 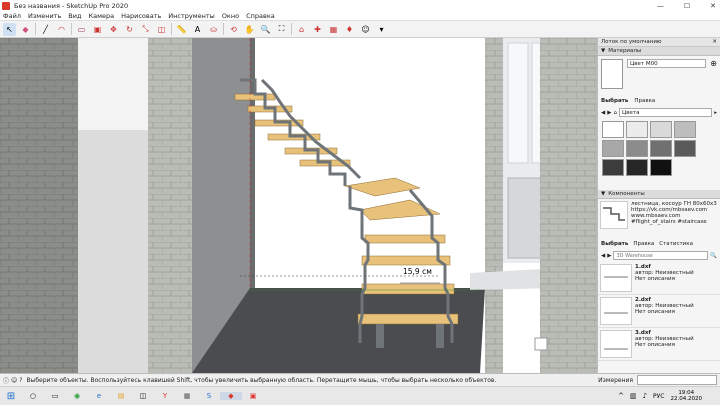 What do you see at coordinates (97, 29) in the screenshot?
I see `pushpull-tool-icon: ▣` at bounding box center [97, 29].